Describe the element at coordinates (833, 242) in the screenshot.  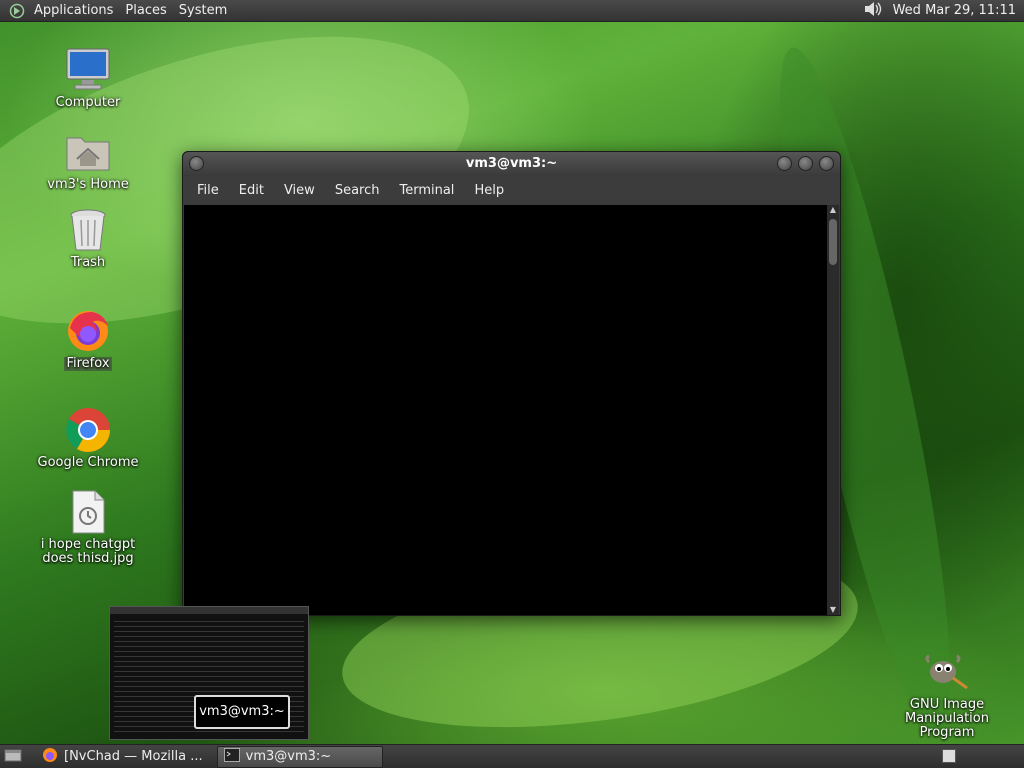
I see `scrollbar-thumb` at that location.